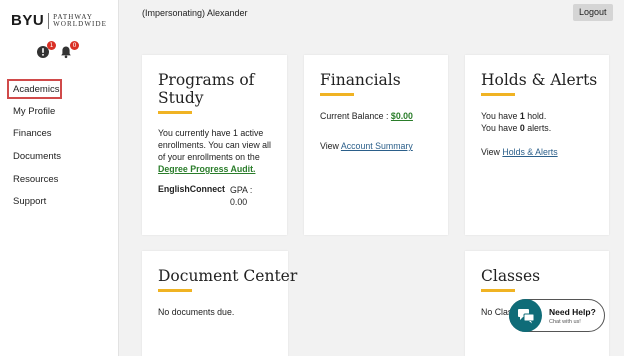 This screenshot has width=624, height=356. What do you see at coordinates (499, 116) in the screenshot?
I see `holds-prefix: You have` at bounding box center [499, 116].